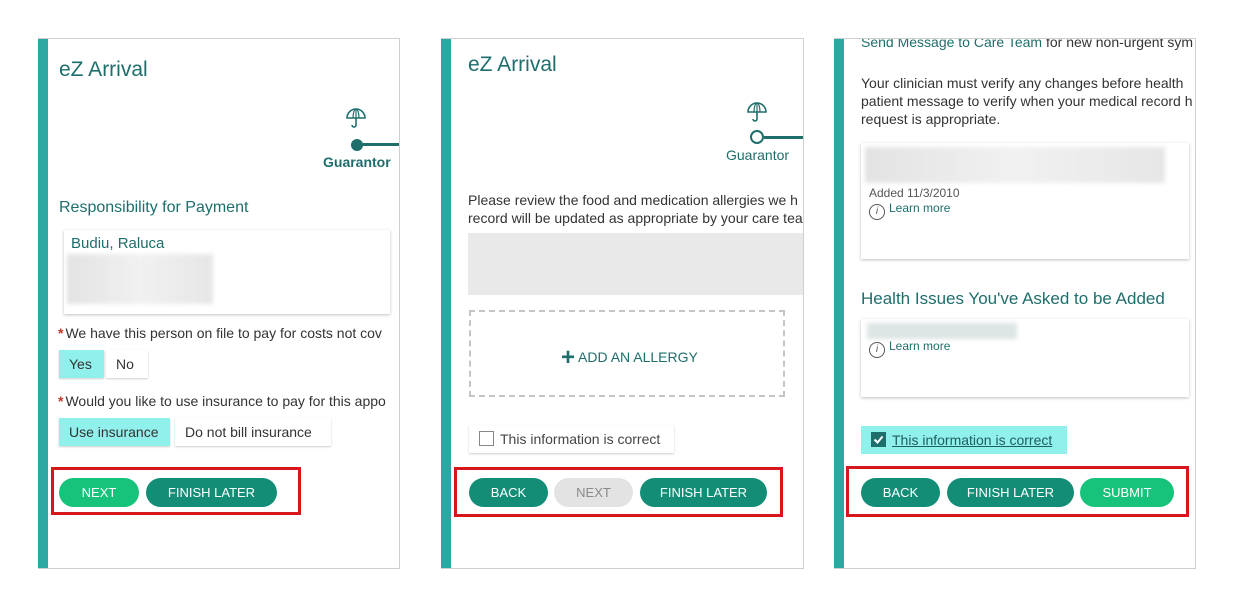 Image resolution: width=1238 pixels, height=607 pixels. Describe the element at coordinates (635, 264) in the screenshot. I see `allergy-list-placeholder` at that location.